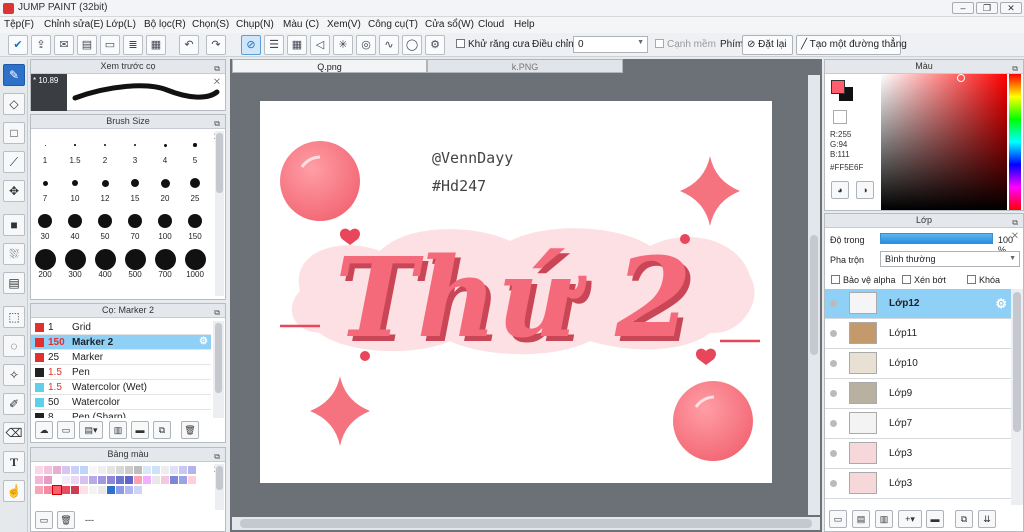 This screenshot has height=532, width=1024. What do you see at coordinates (41, 45) in the screenshot?
I see `export-icon: ⇪` at bounding box center [41, 45].